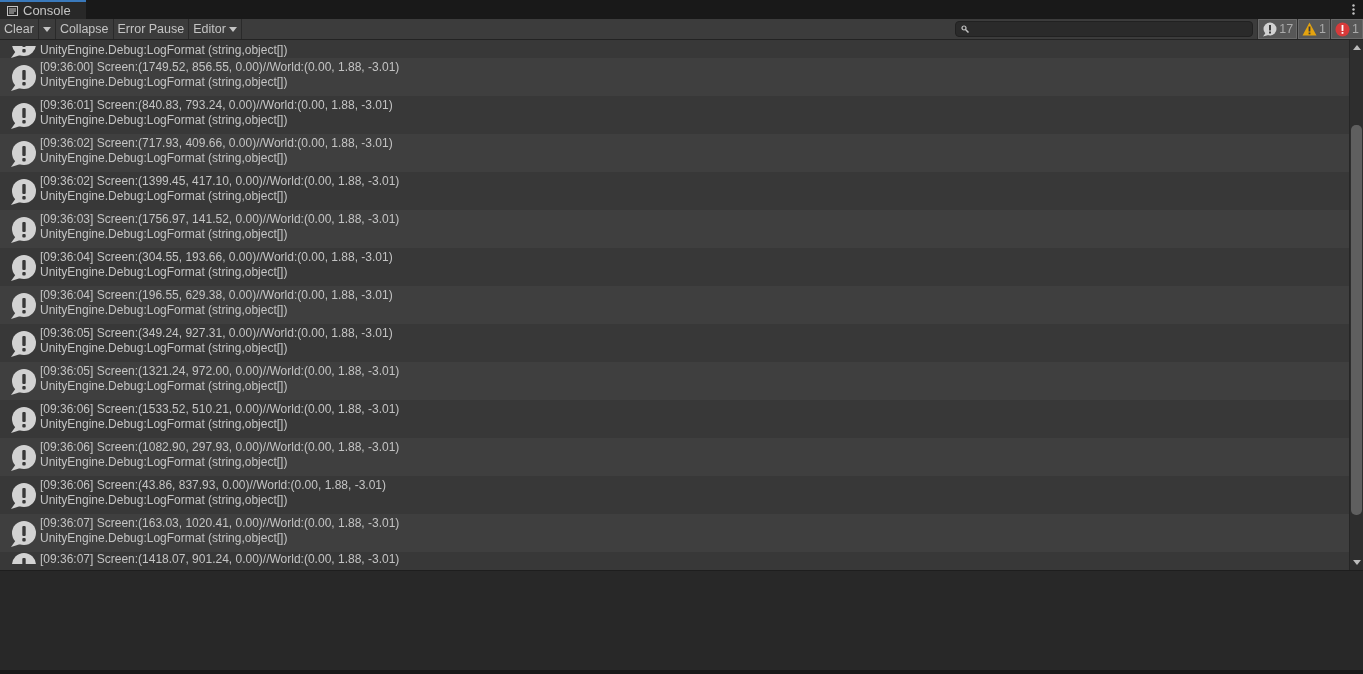 This screenshot has width=1363, height=674. I want to click on log-message: [09:36:00] Screen:(1749.52, 856.55, 0.00)//World:(0.00, 1.88, -3.01), so click(220, 67).